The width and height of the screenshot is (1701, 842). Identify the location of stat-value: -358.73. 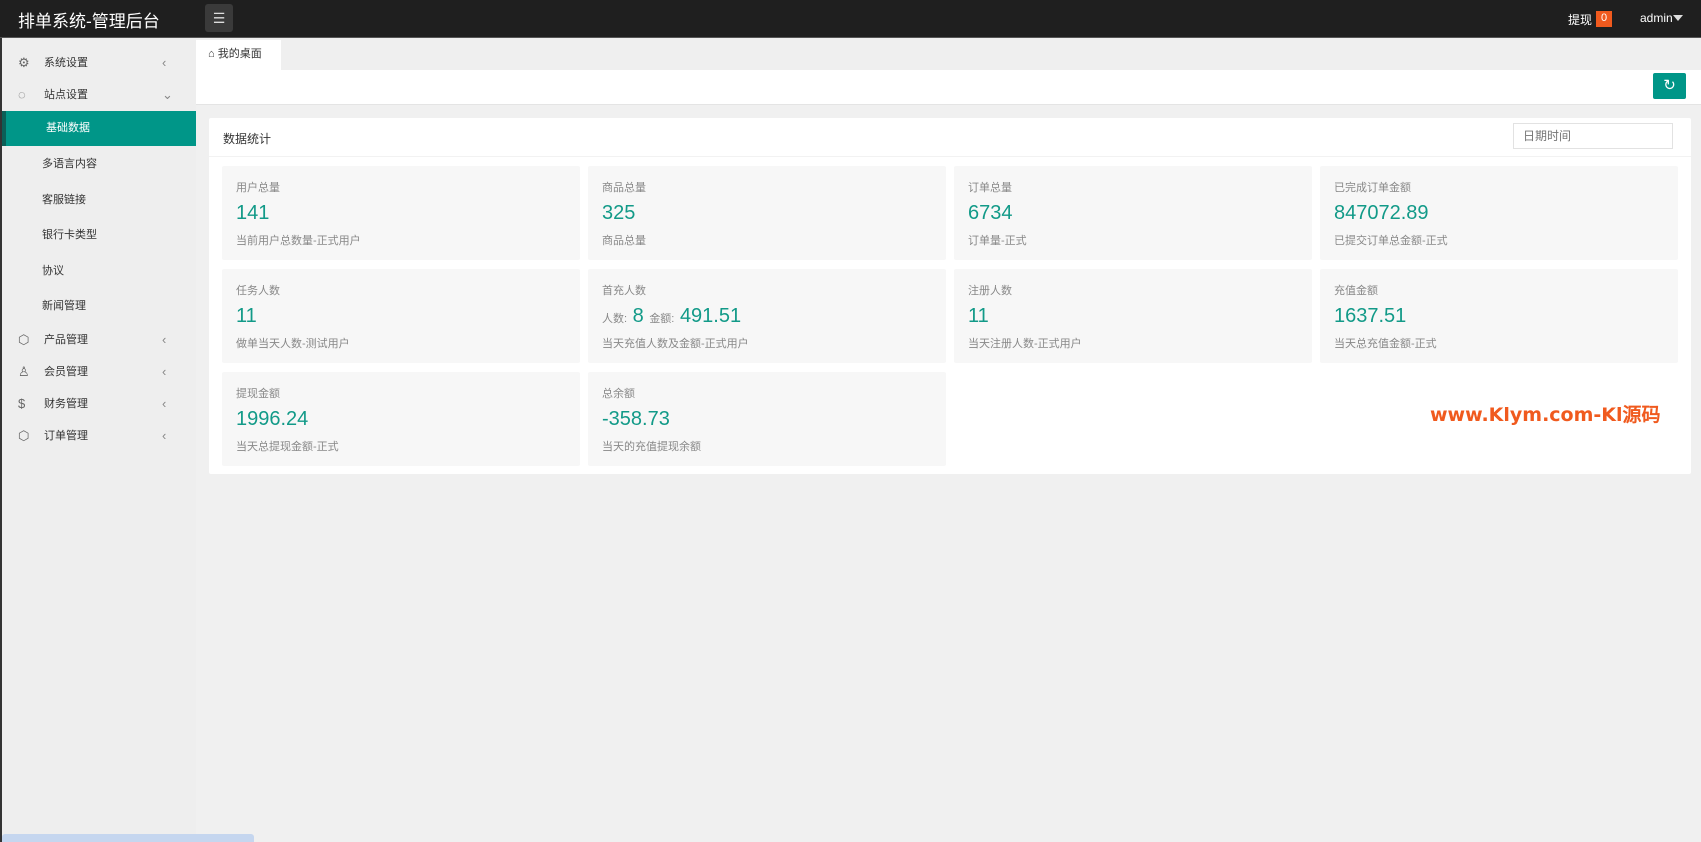
(636, 419).